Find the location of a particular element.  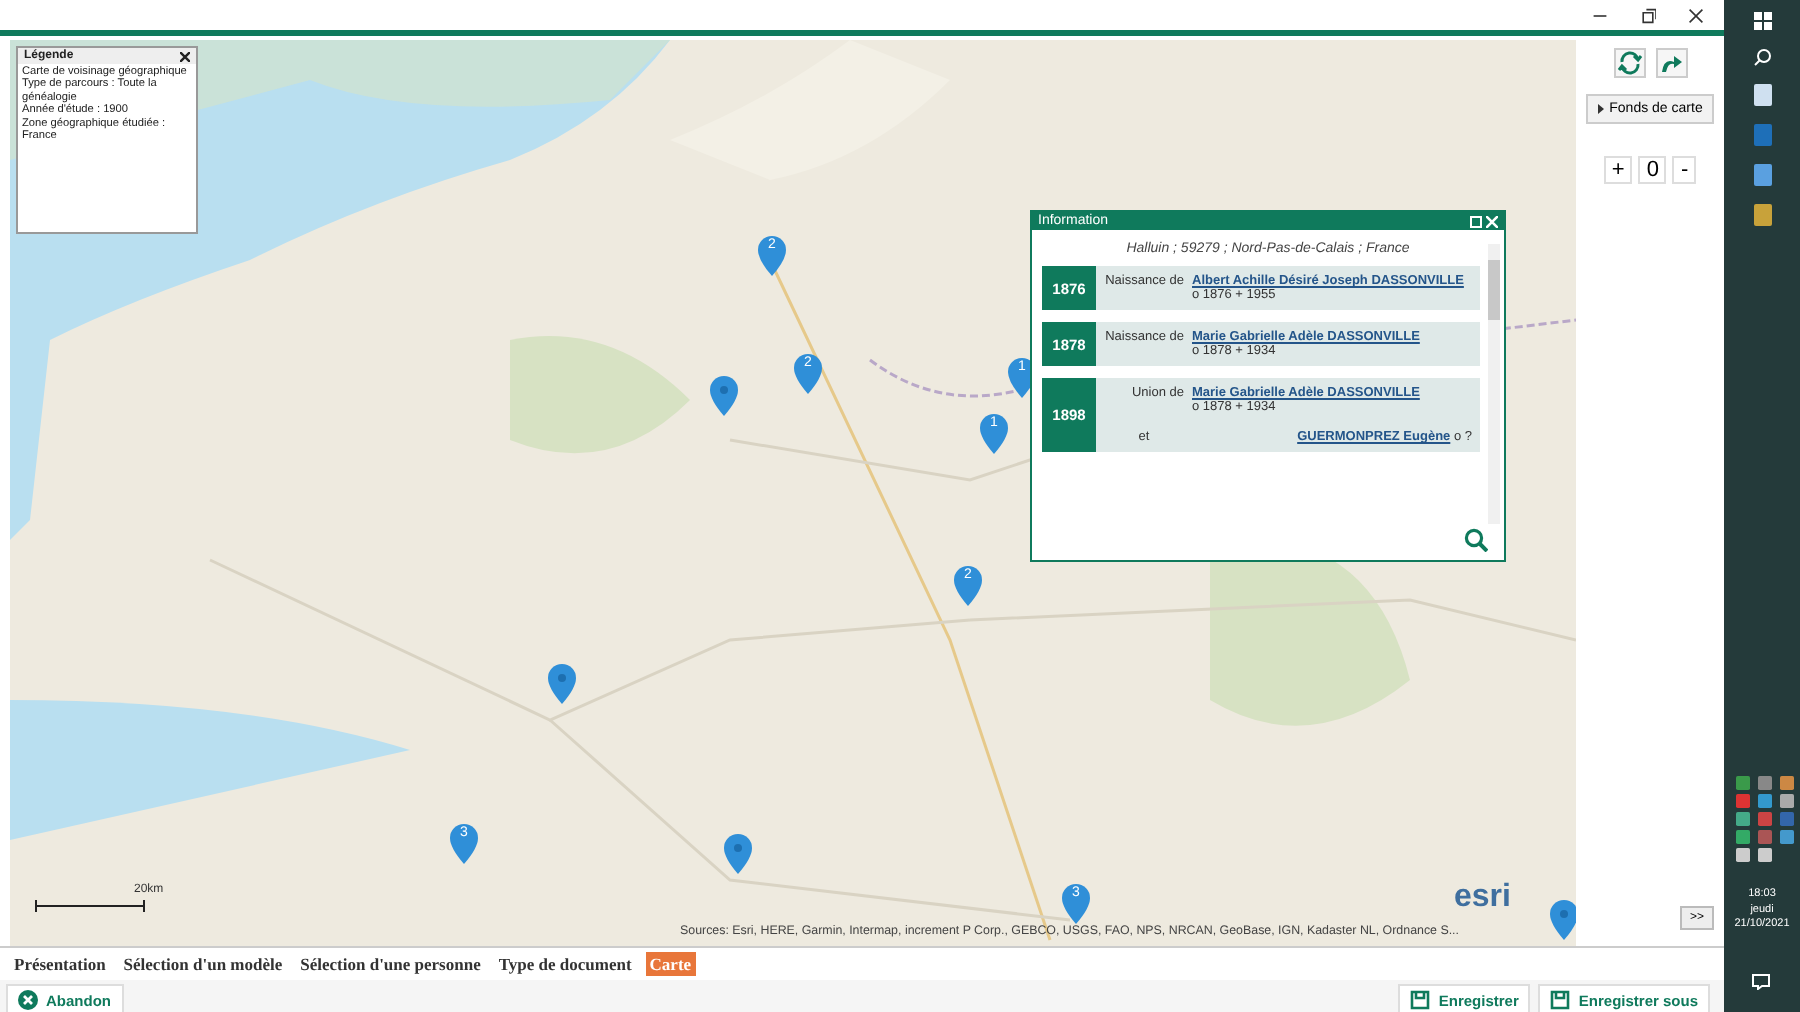

notification-icon is located at coordinates (1761, 982).